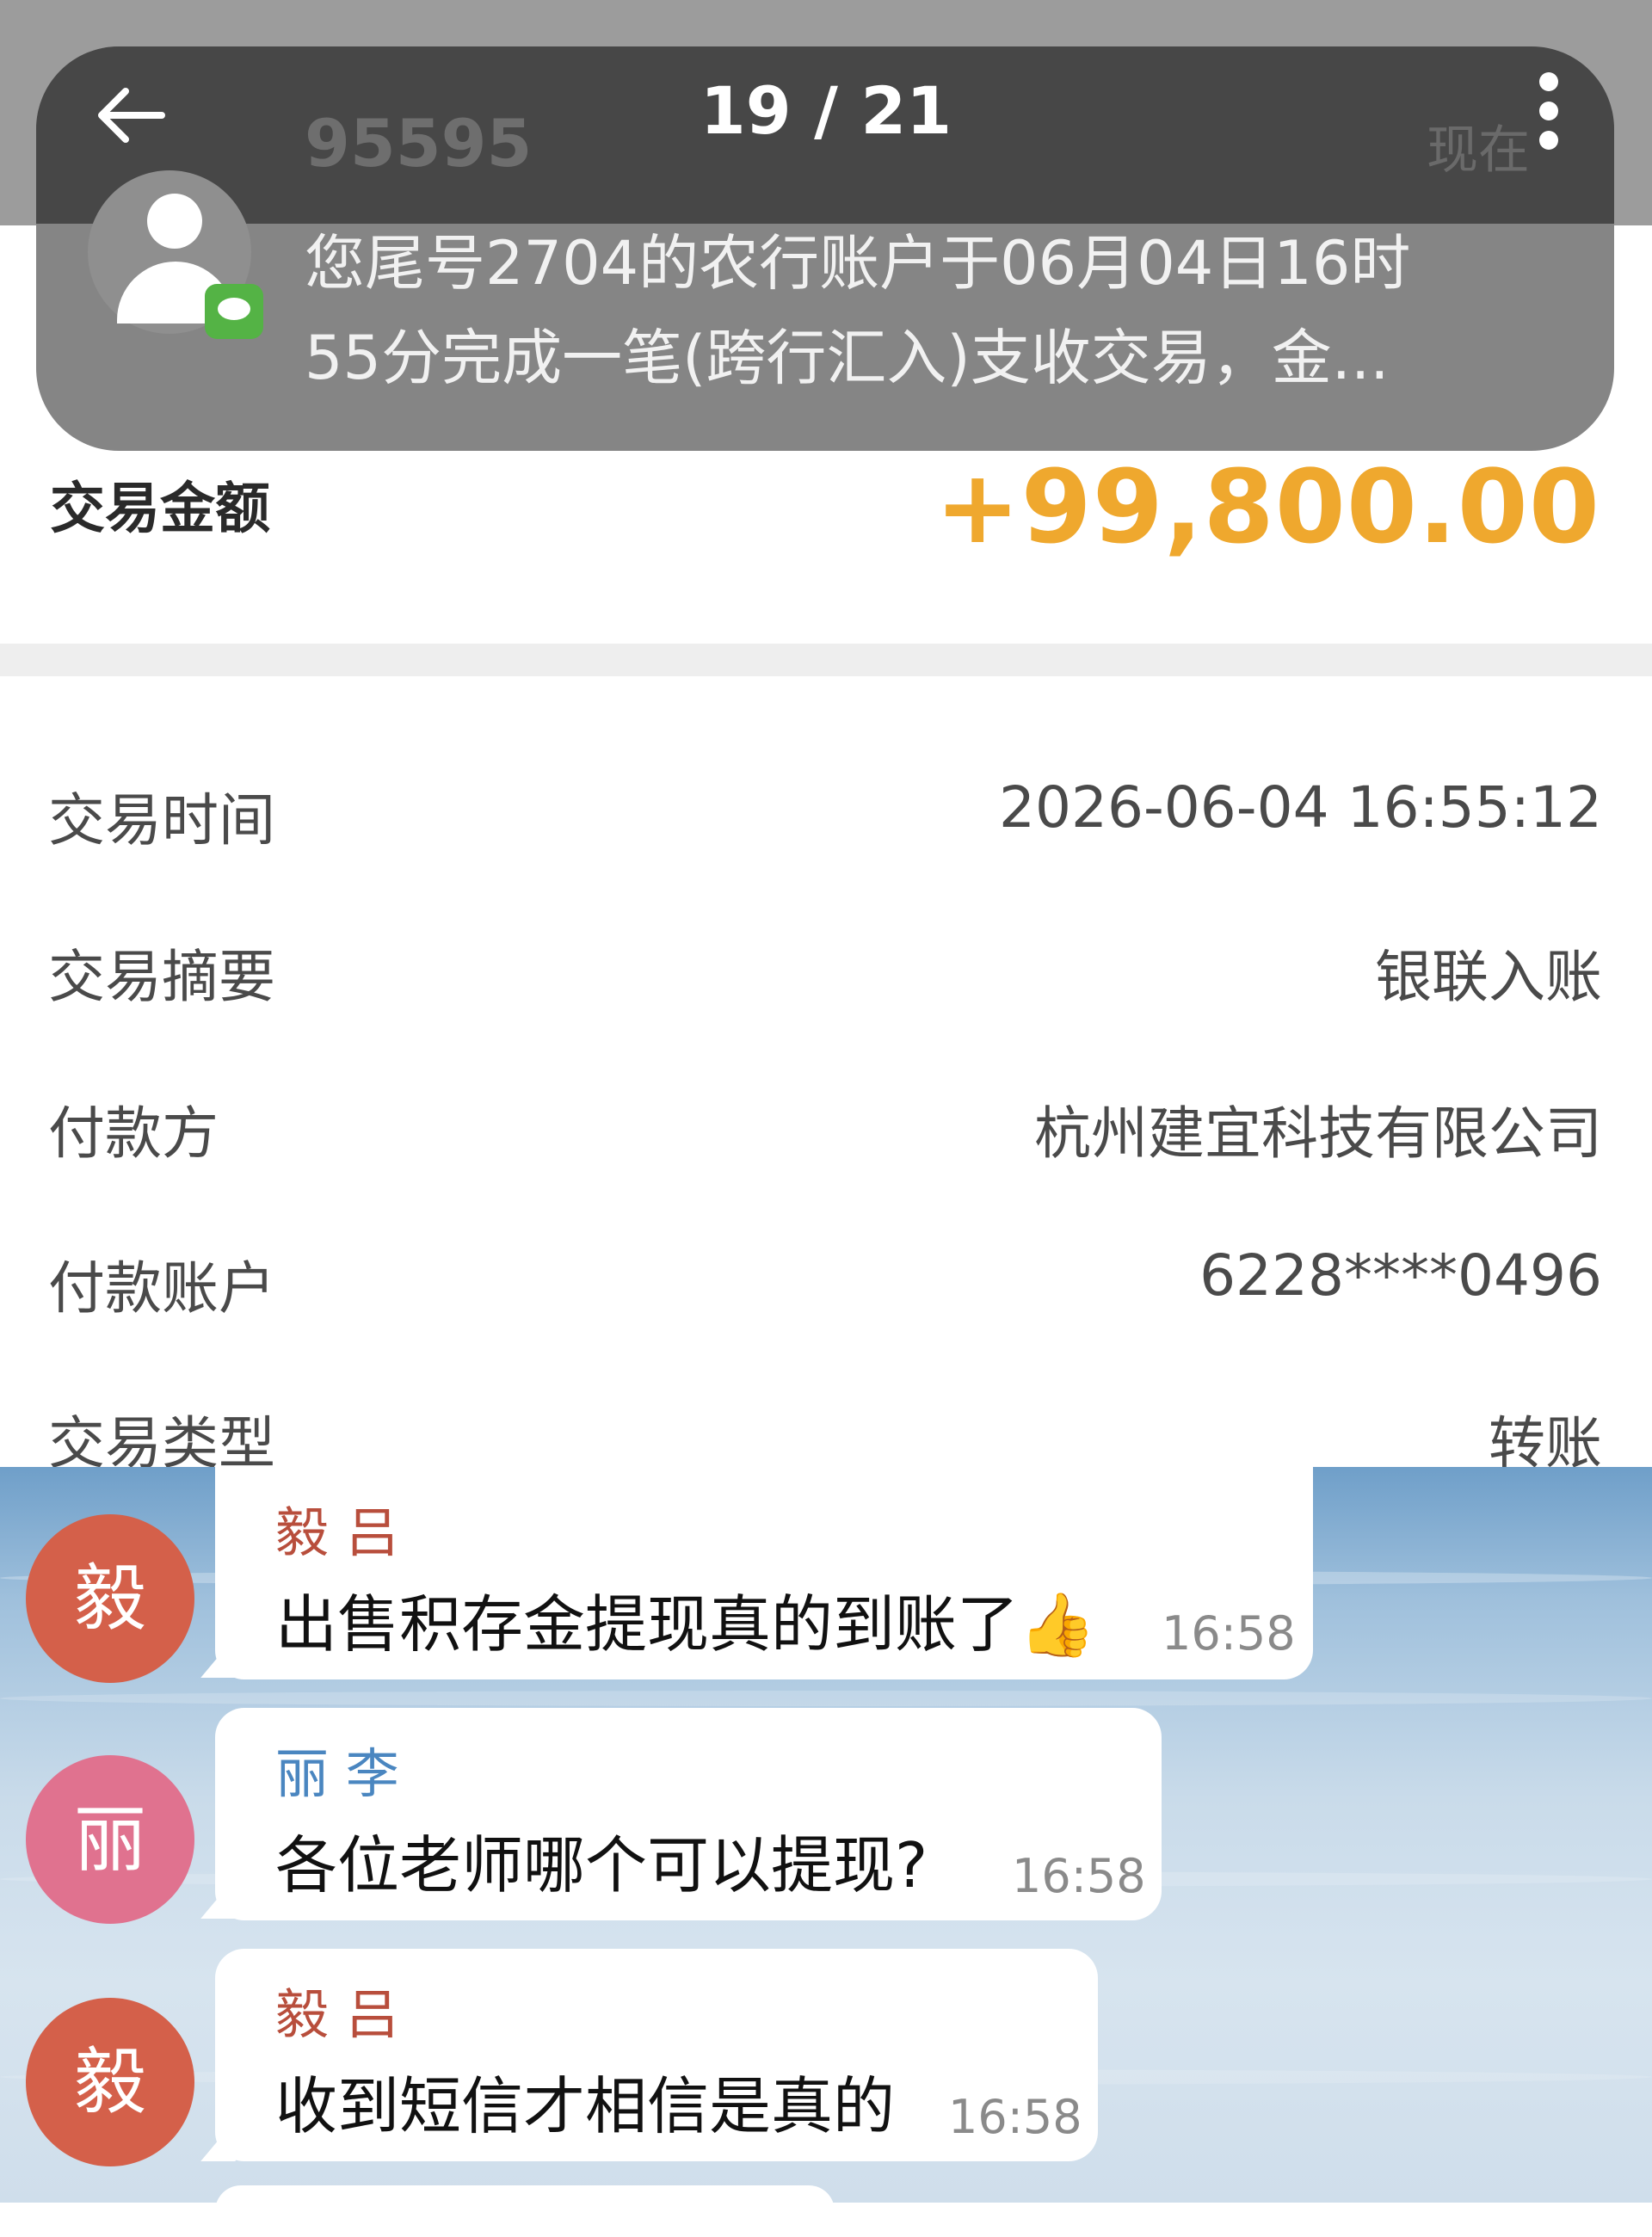  I want to click on person-icon-head, so click(174, 221).